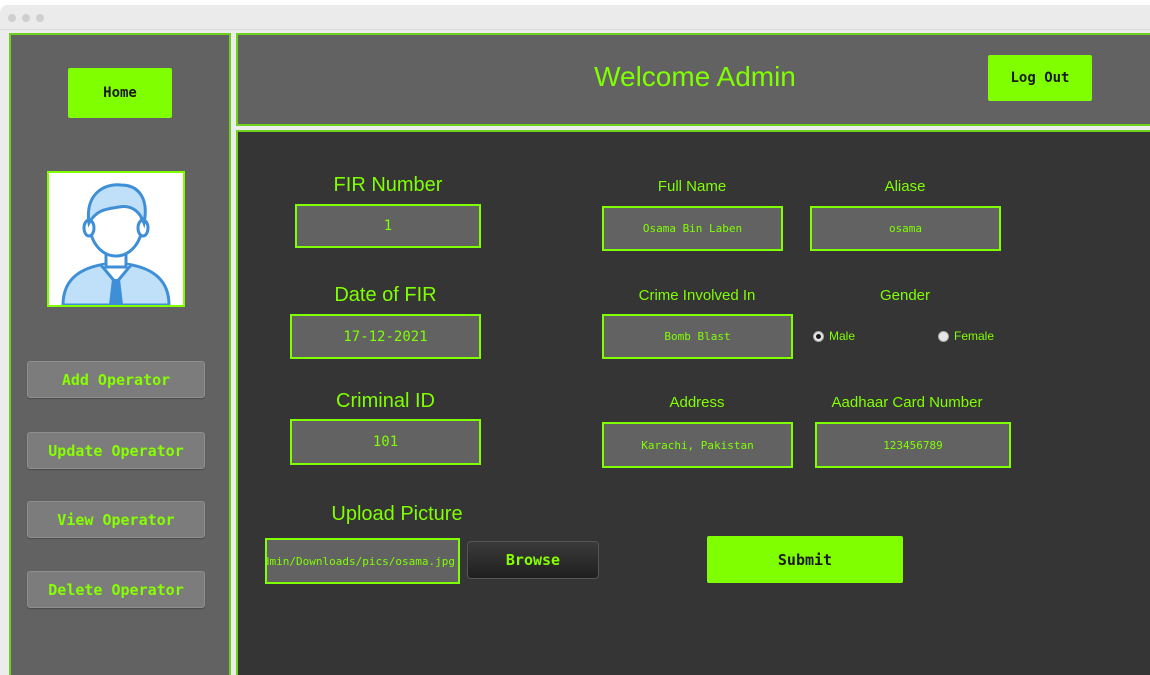 Image resolution: width=1150 pixels, height=675 pixels. I want to click on view-operator-button: View Operator, so click(116, 519).